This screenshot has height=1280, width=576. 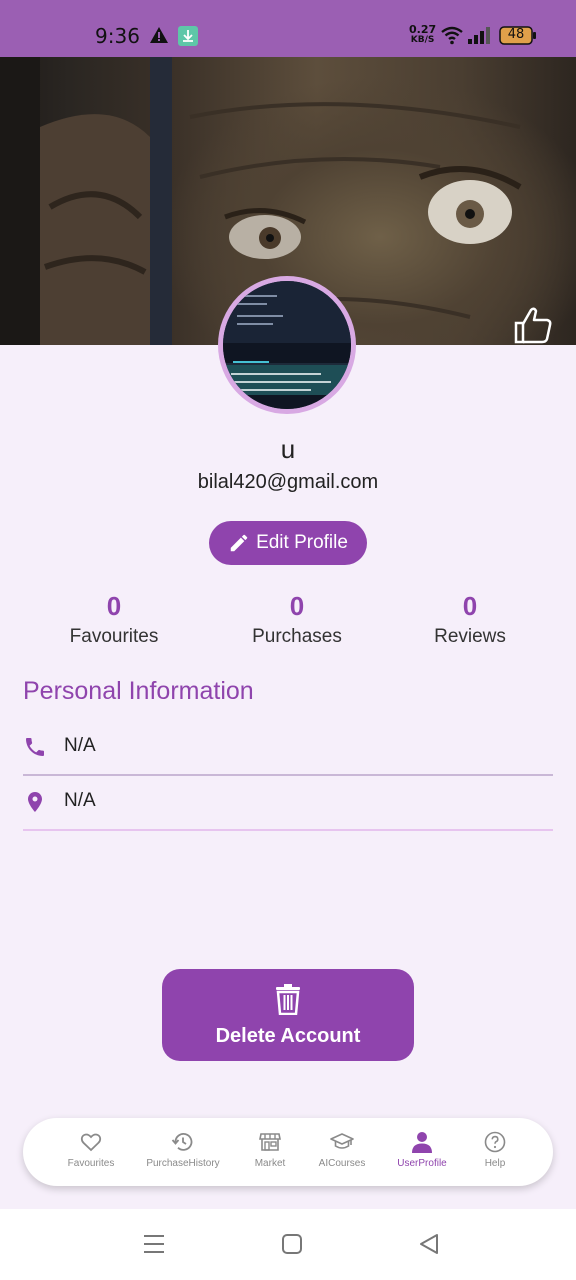 What do you see at coordinates (470, 606) in the screenshot?
I see `stat-reviews-value: 0` at bounding box center [470, 606].